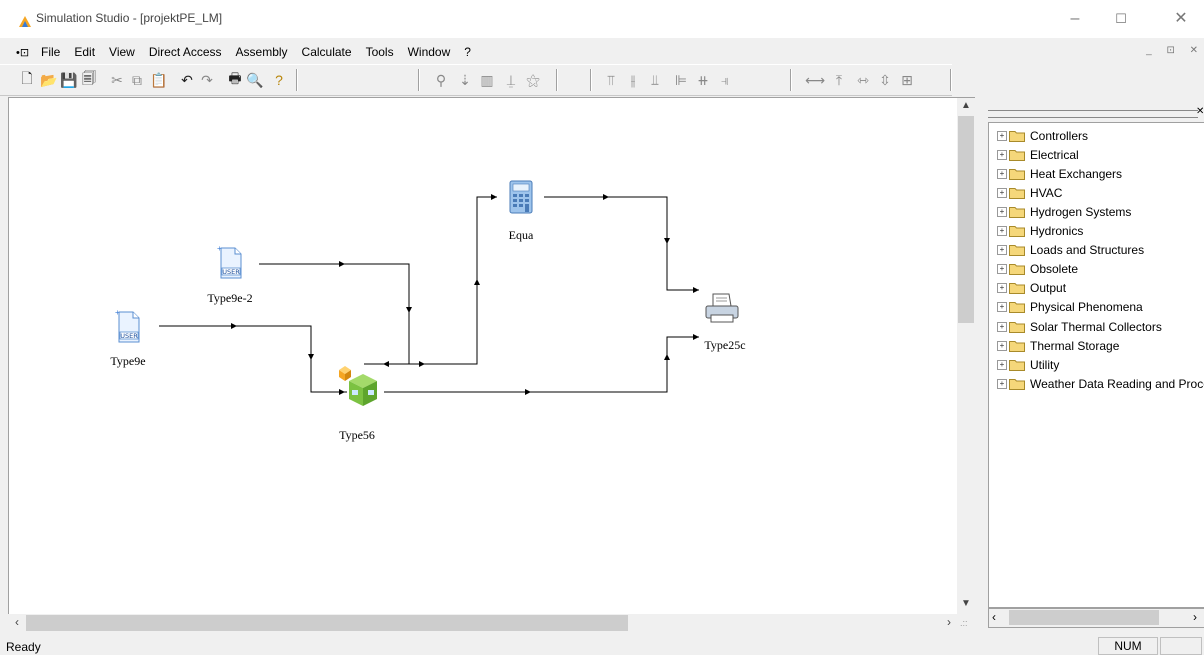 Image resolution: width=1204 pixels, height=655 pixels. What do you see at coordinates (815, 80) in the screenshot?
I see `space-horizontal-icon: ⟷` at bounding box center [815, 80].